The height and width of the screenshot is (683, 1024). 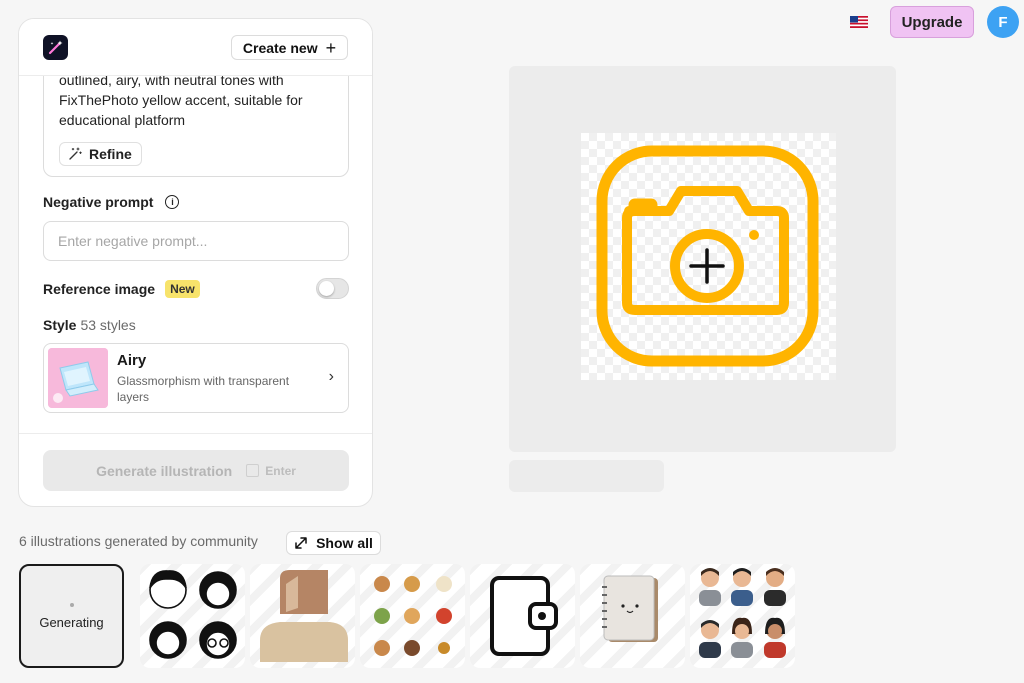 What do you see at coordinates (271, 471) in the screenshot?
I see `enter-shortcut: Enter` at bounding box center [271, 471].